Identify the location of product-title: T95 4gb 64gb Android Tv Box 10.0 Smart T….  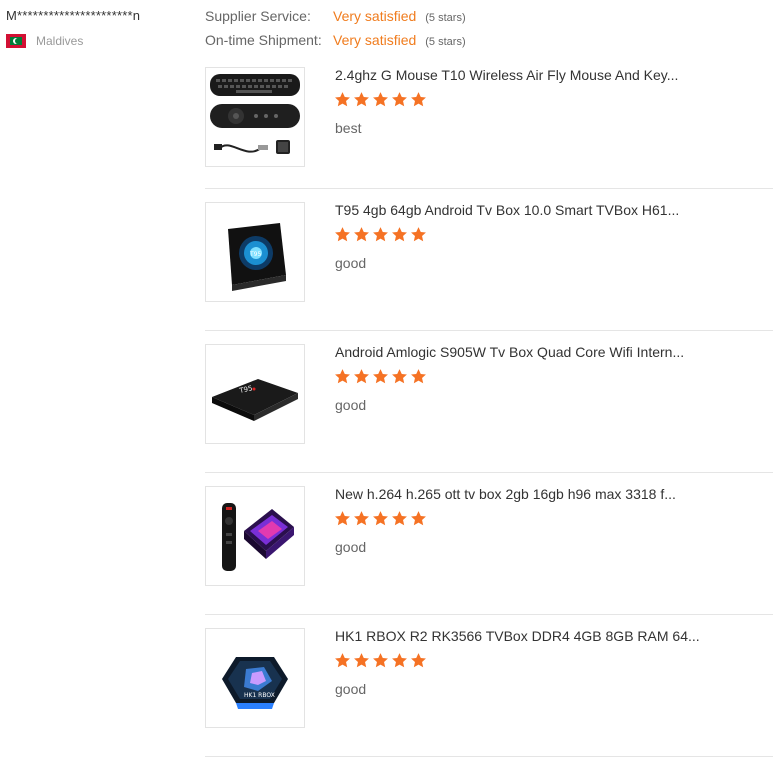
(507, 210).